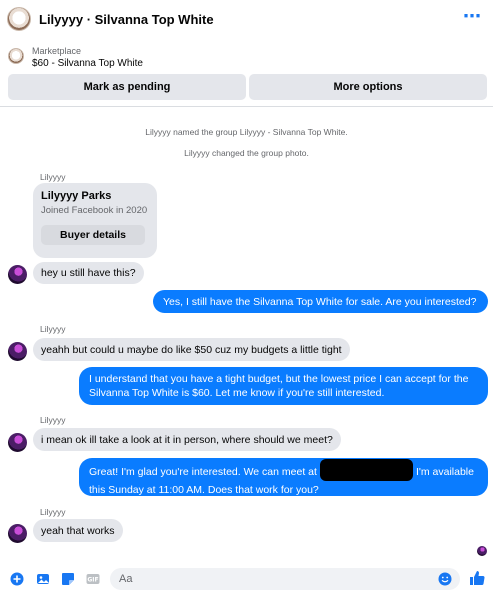  I want to click on sticker-icon, so click(68, 579).